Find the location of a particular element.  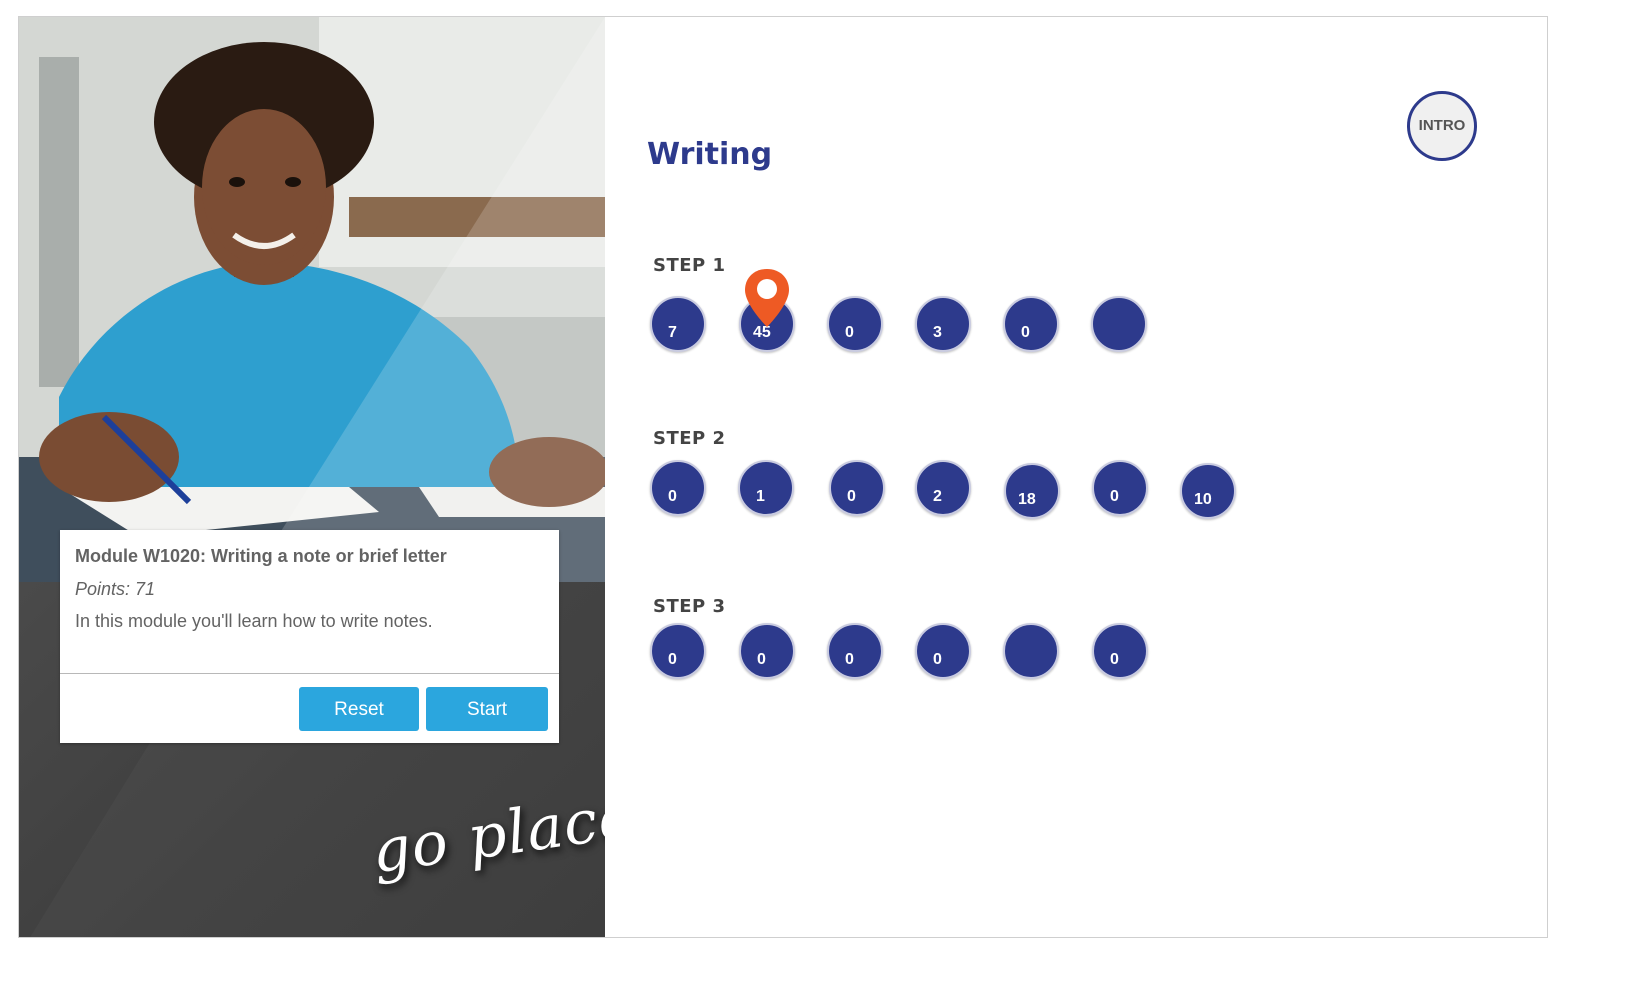

step-2-node-3: 0 is located at coordinates (857, 488).